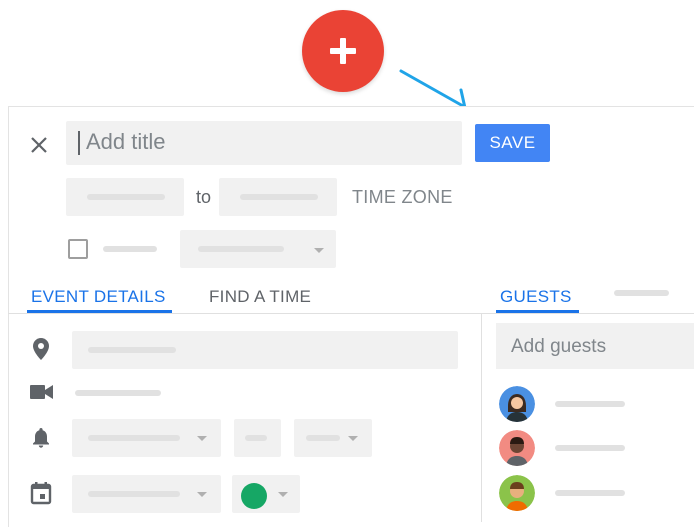 This screenshot has height=527, width=694. What do you see at coordinates (130, 249) in the screenshot?
I see `all-day-label` at bounding box center [130, 249].